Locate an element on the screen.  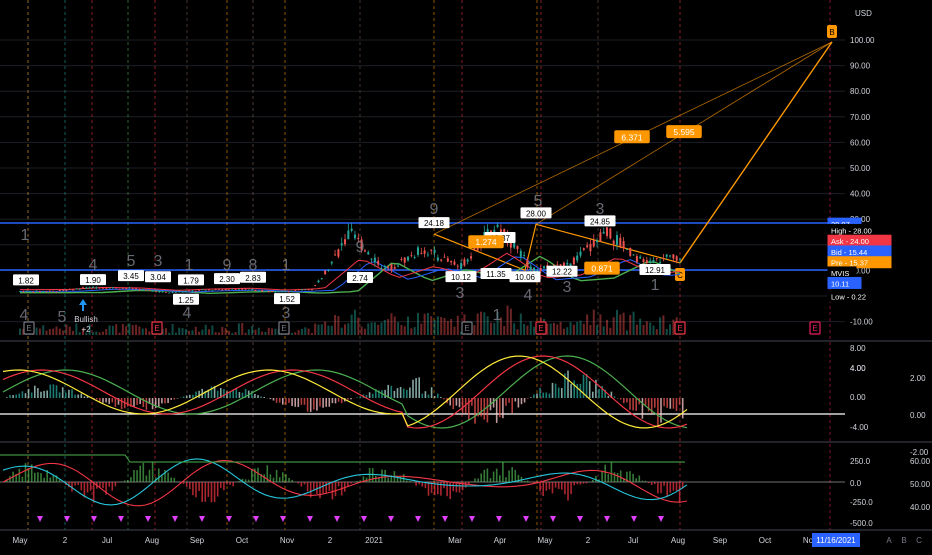
osc-band is located at coordinates (342, 458).